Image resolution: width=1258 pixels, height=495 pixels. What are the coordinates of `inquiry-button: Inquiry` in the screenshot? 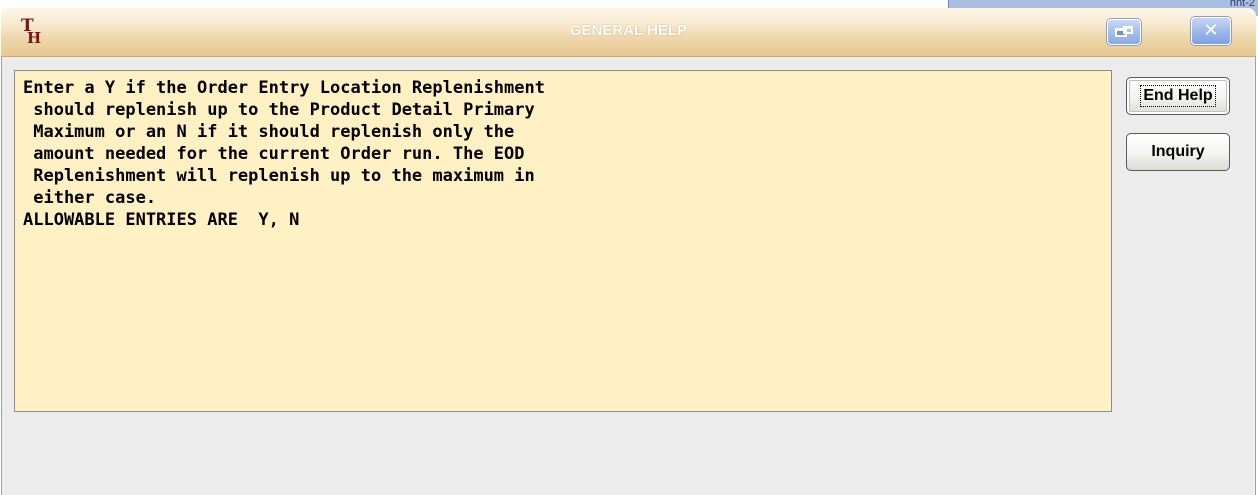 It's located at (1178, 152).